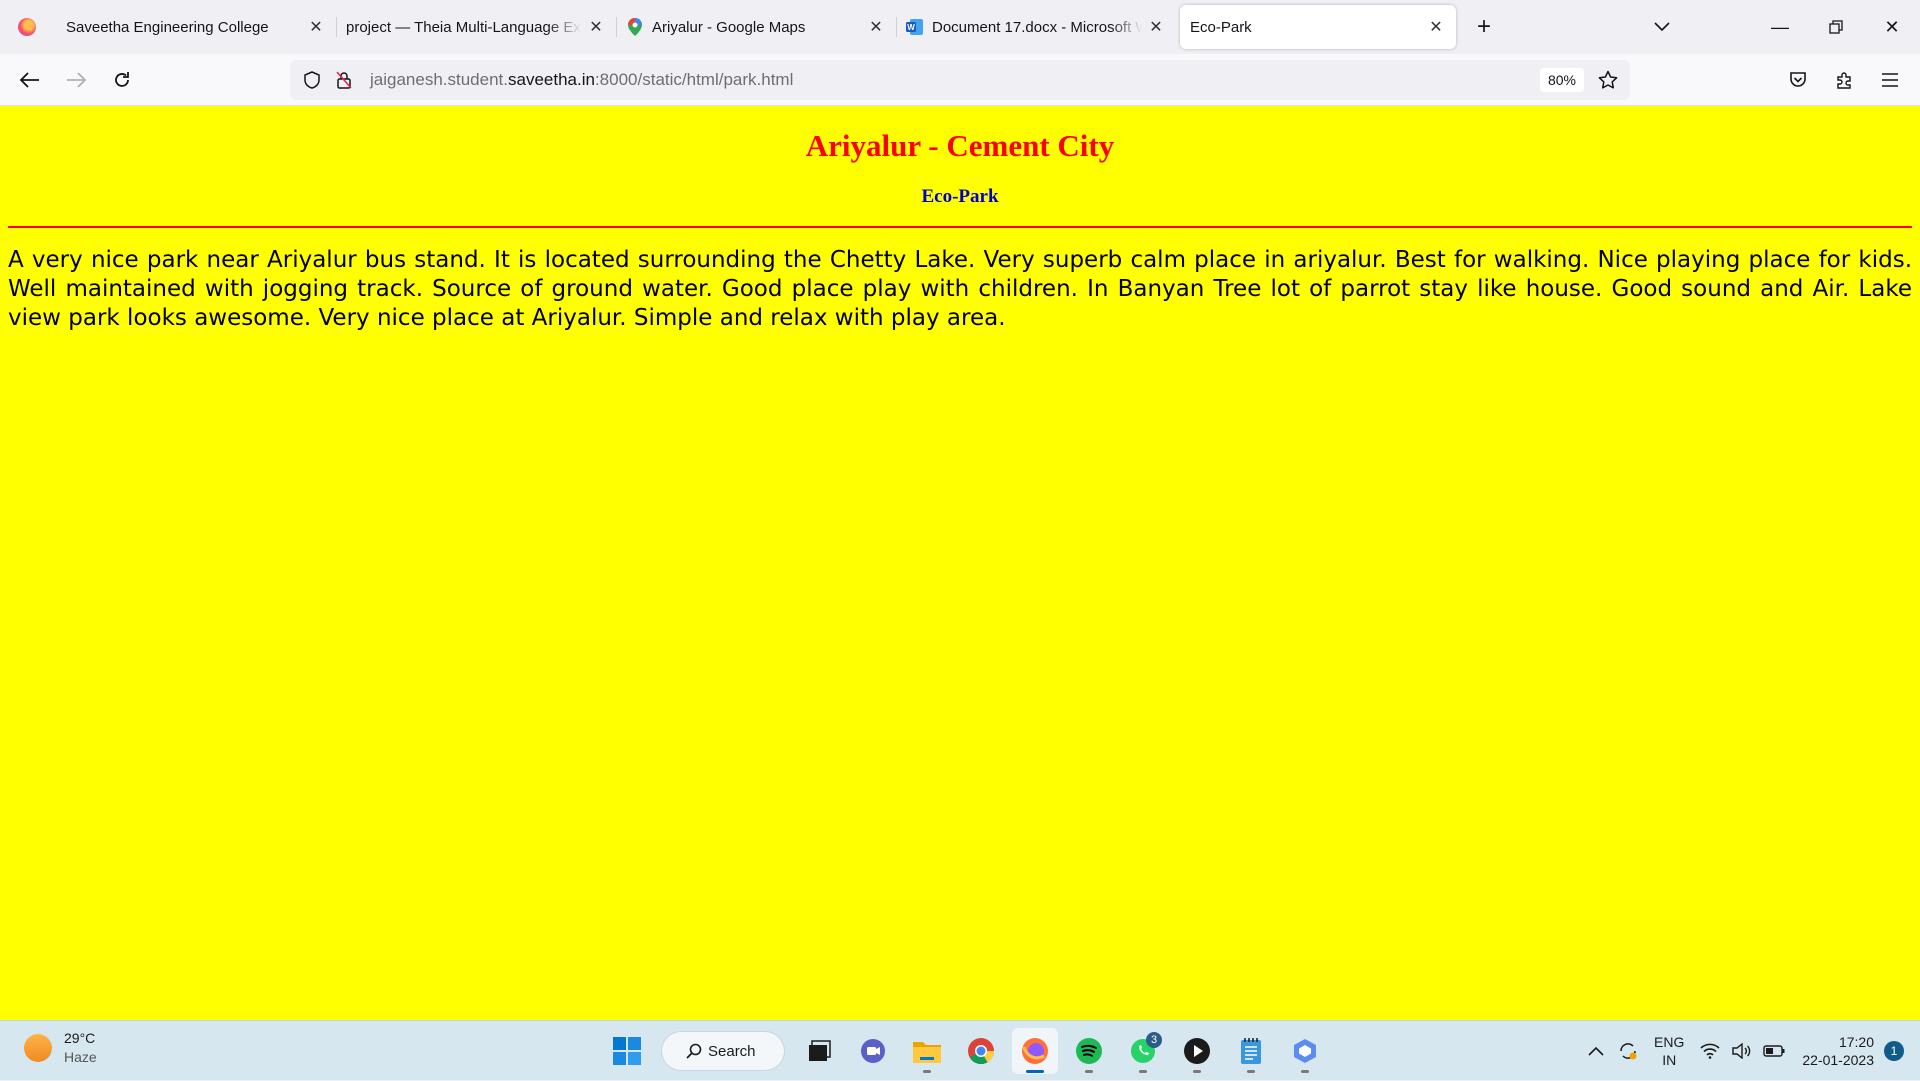 The height and width of the screenshot is (1081, 1920). I want to click on spotify-button, so click(1089, 1051).